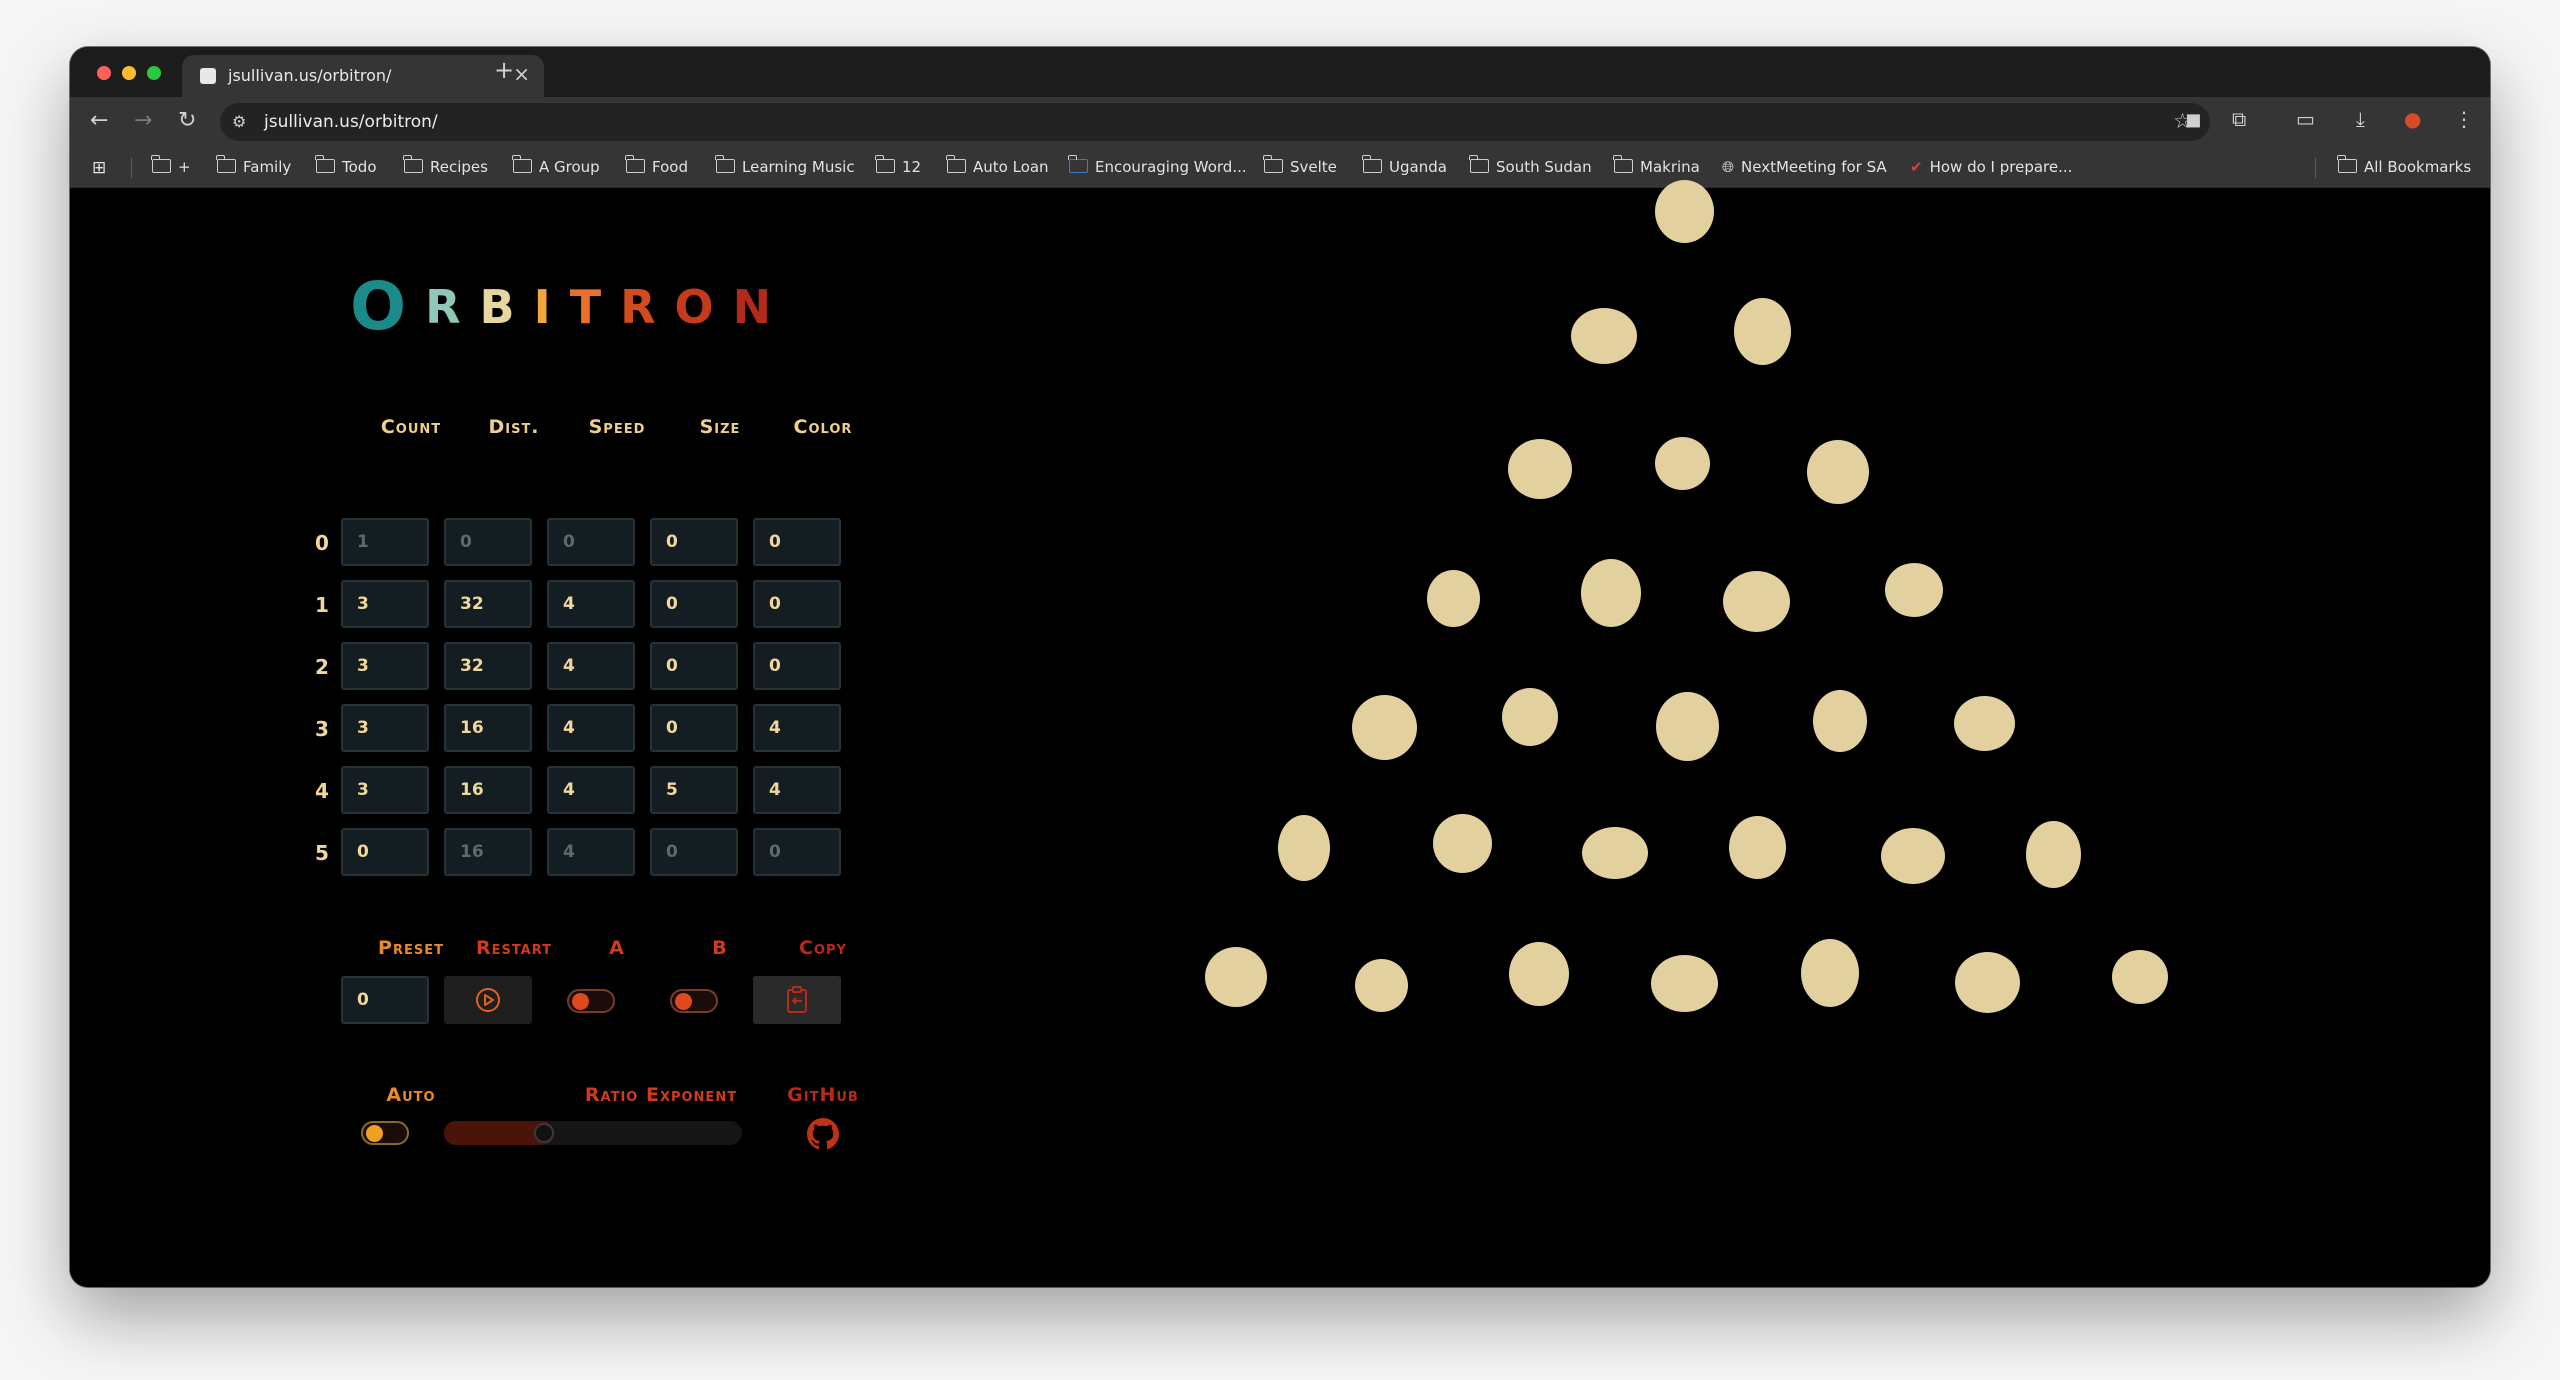 The width and height of the screenshot is (2560, 1380). I want to click on bookmark-folder-learning-music: Learning Music, so click(785, 165).